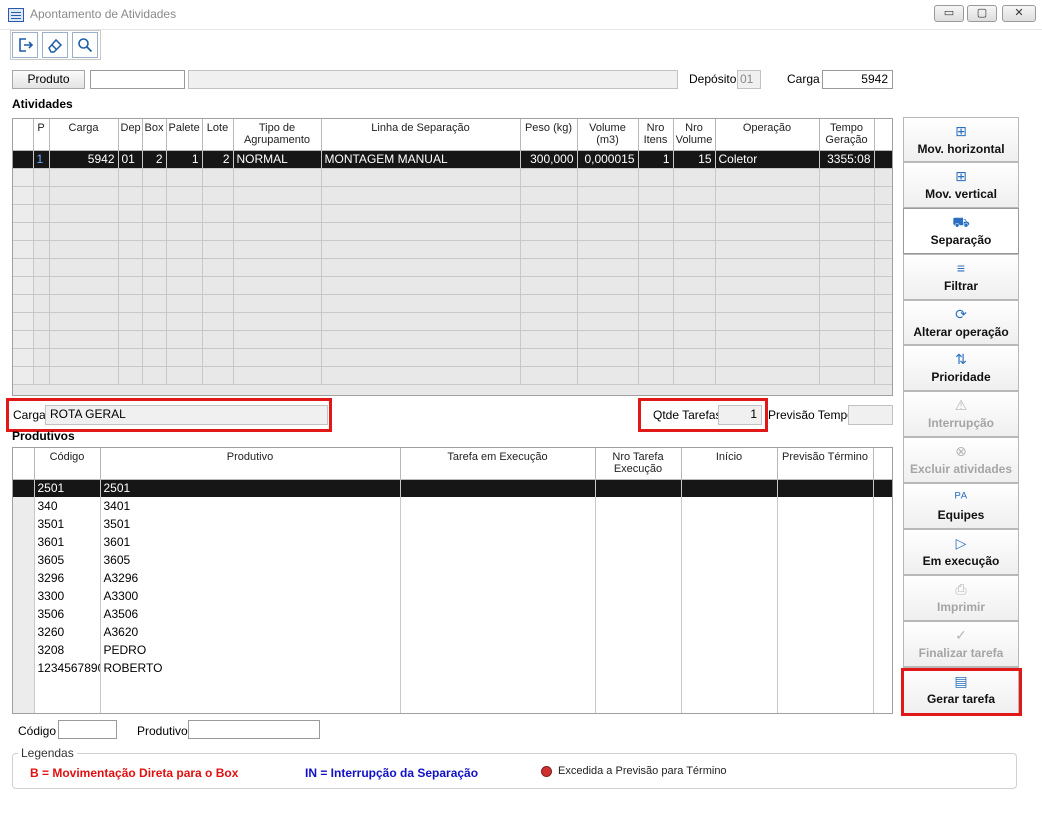  What do you see at coordinates (452, 632) in the screenshot?
I see `table-row: 3260 A3620` at bounding box center [452, 632].